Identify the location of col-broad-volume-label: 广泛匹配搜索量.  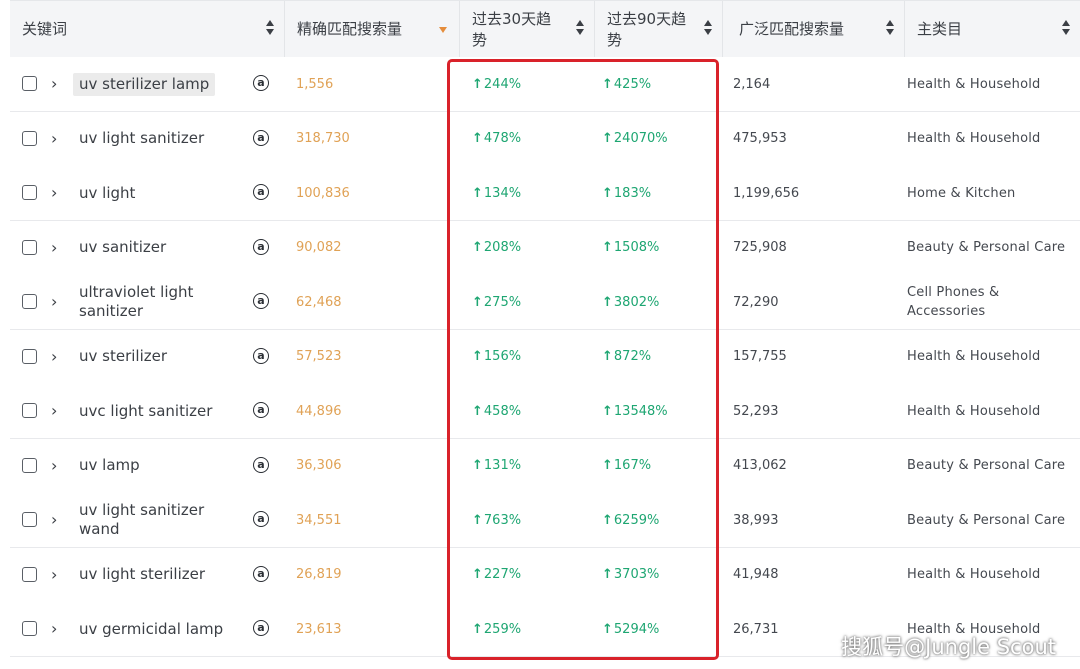
(792, 29).